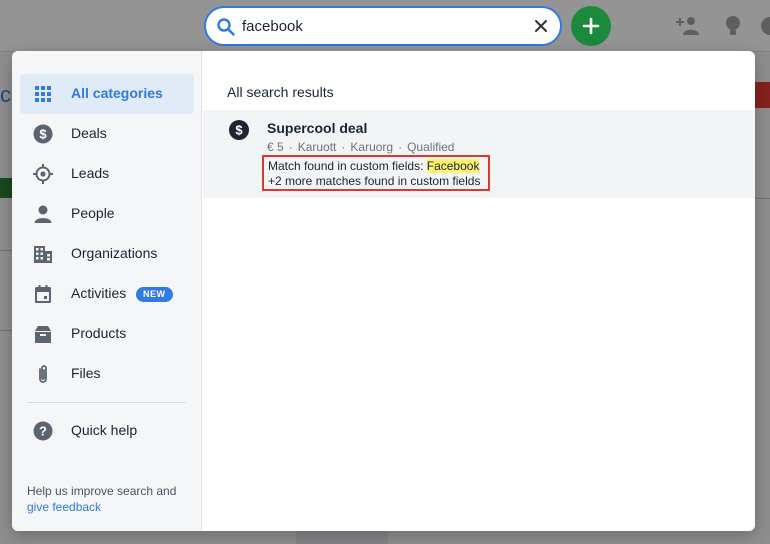  What do you see at coordinates (372, 147) in the screenshot?
I see `deal-organization: Karuorg` at bounding box center [372, 147].